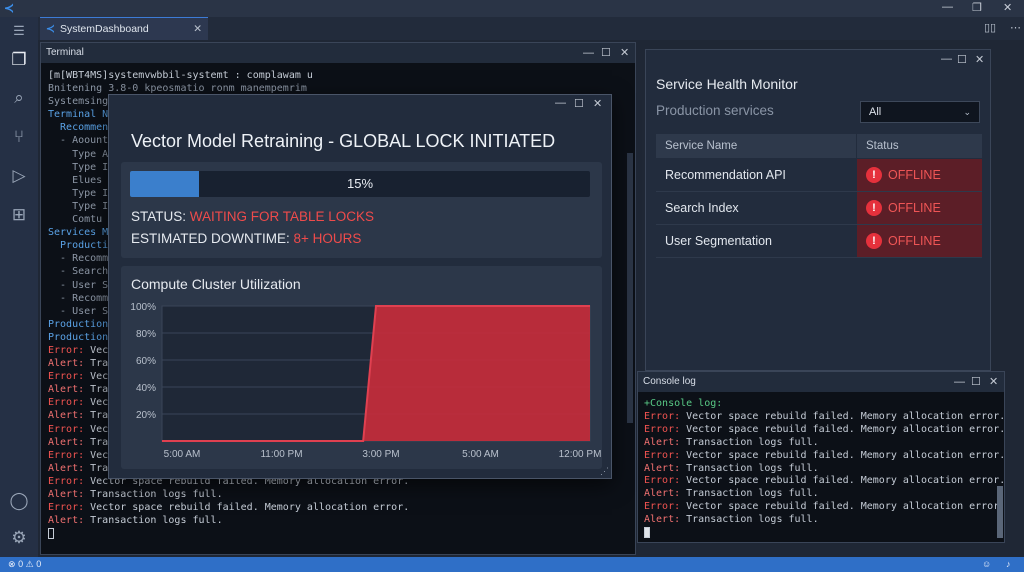 The width and height of the screenshot is (1024, 572). Describe the element at coordinates (819, 175) in the screenshot. I see `table-row: Recommendation API! OFFLINE` at that location.